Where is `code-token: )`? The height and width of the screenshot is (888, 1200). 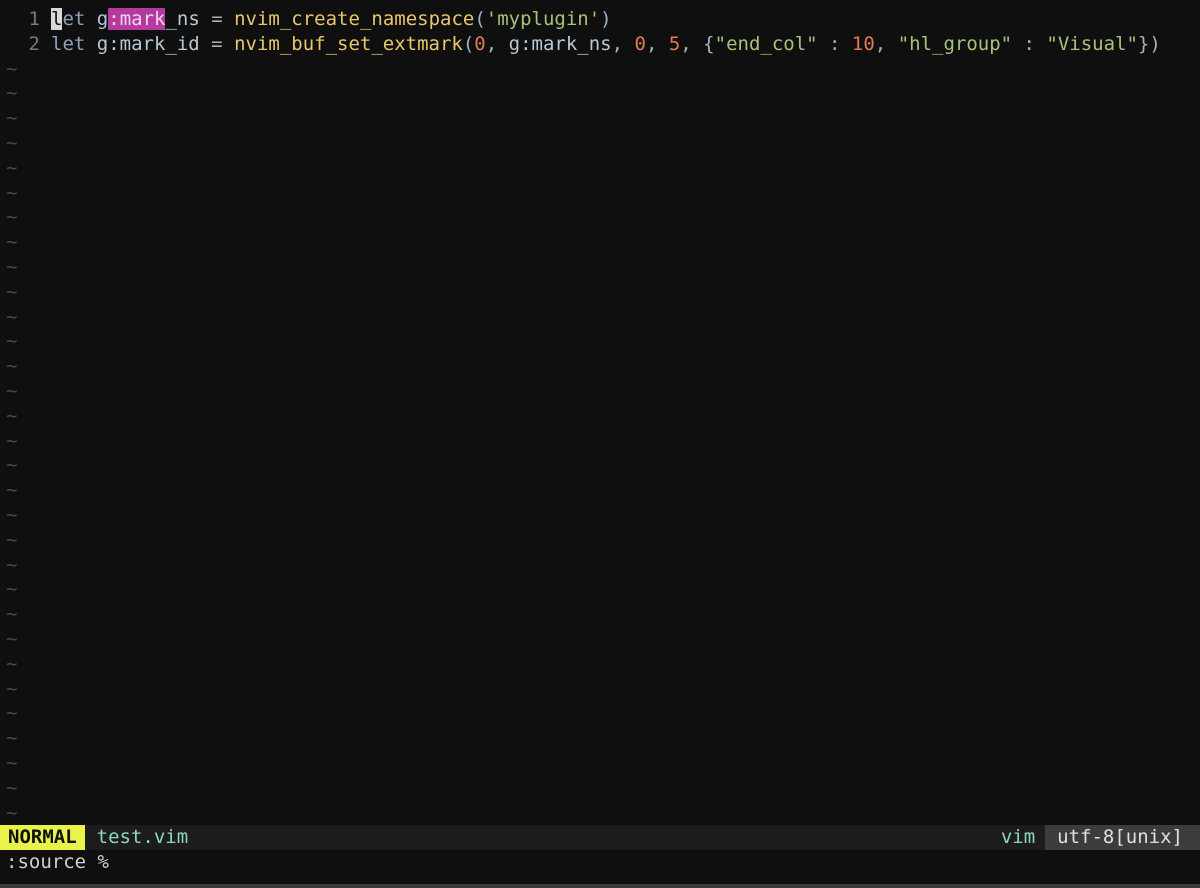 code-token: ) is located at coordinates (606, 19).